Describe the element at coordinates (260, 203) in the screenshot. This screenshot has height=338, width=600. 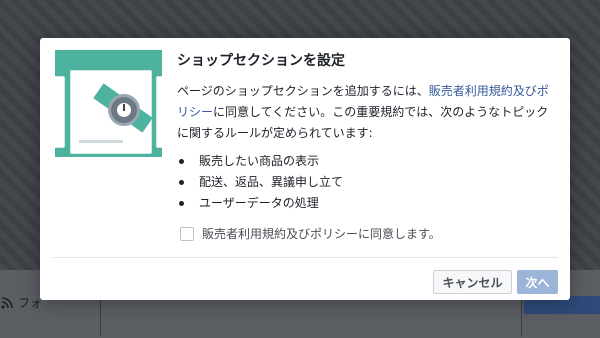
I see `list-item: ユーザーデータの処理` at that location.